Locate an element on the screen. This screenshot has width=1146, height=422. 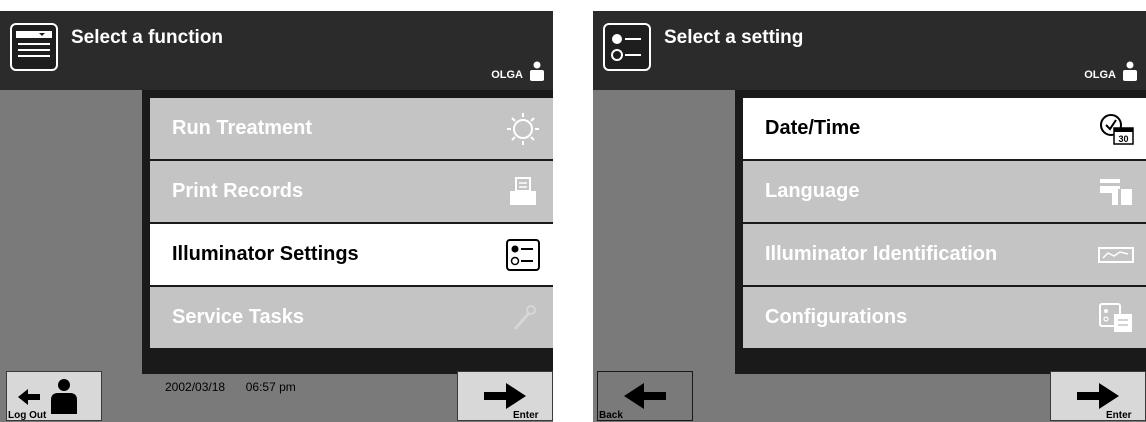
menu-item-label: Service Tasks is located at coordinates (238, 317).